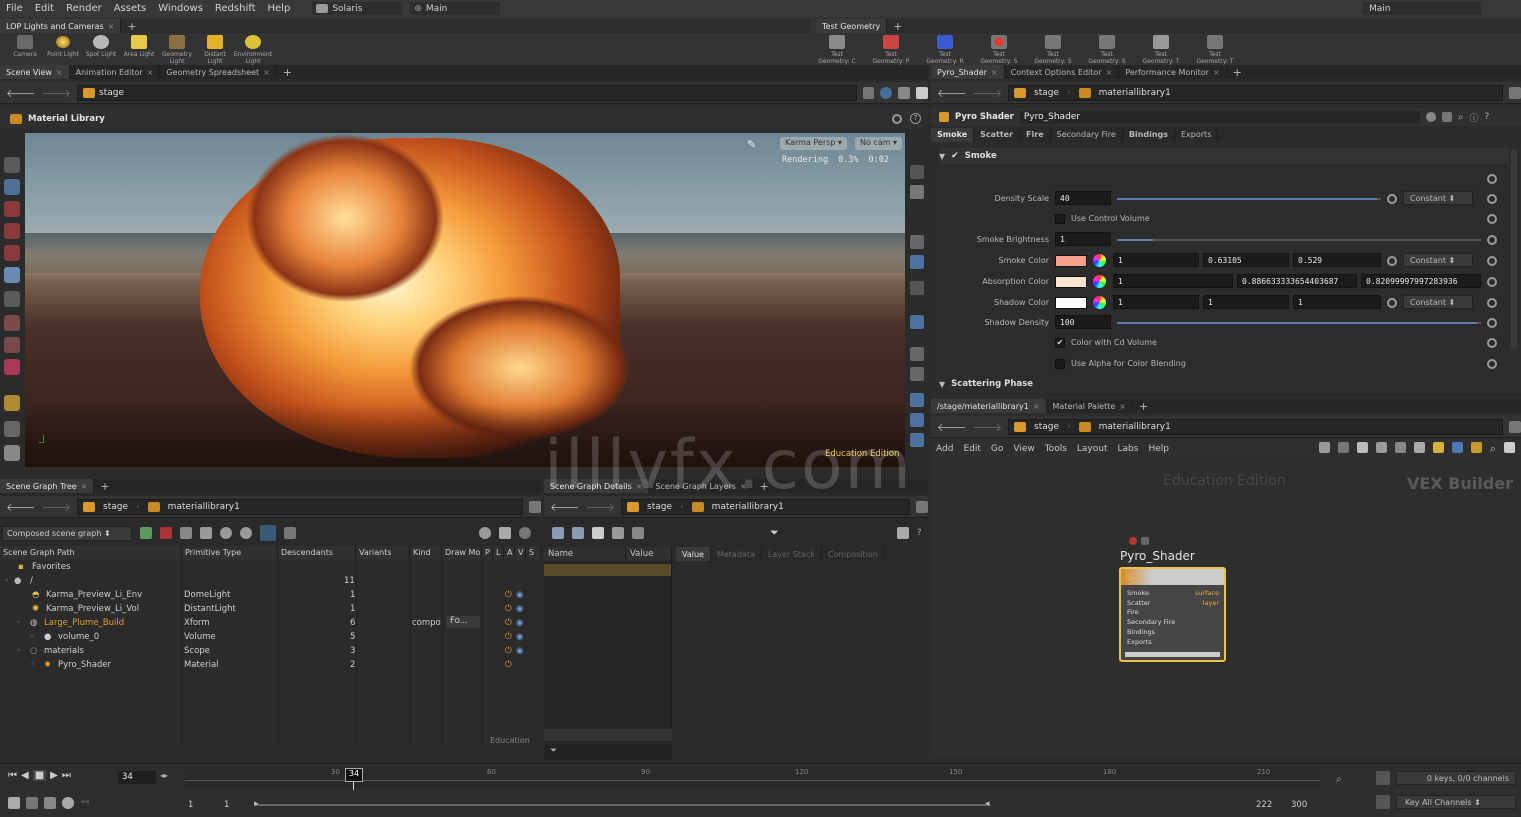  I want to click on pick-icon, so click(268, 533).